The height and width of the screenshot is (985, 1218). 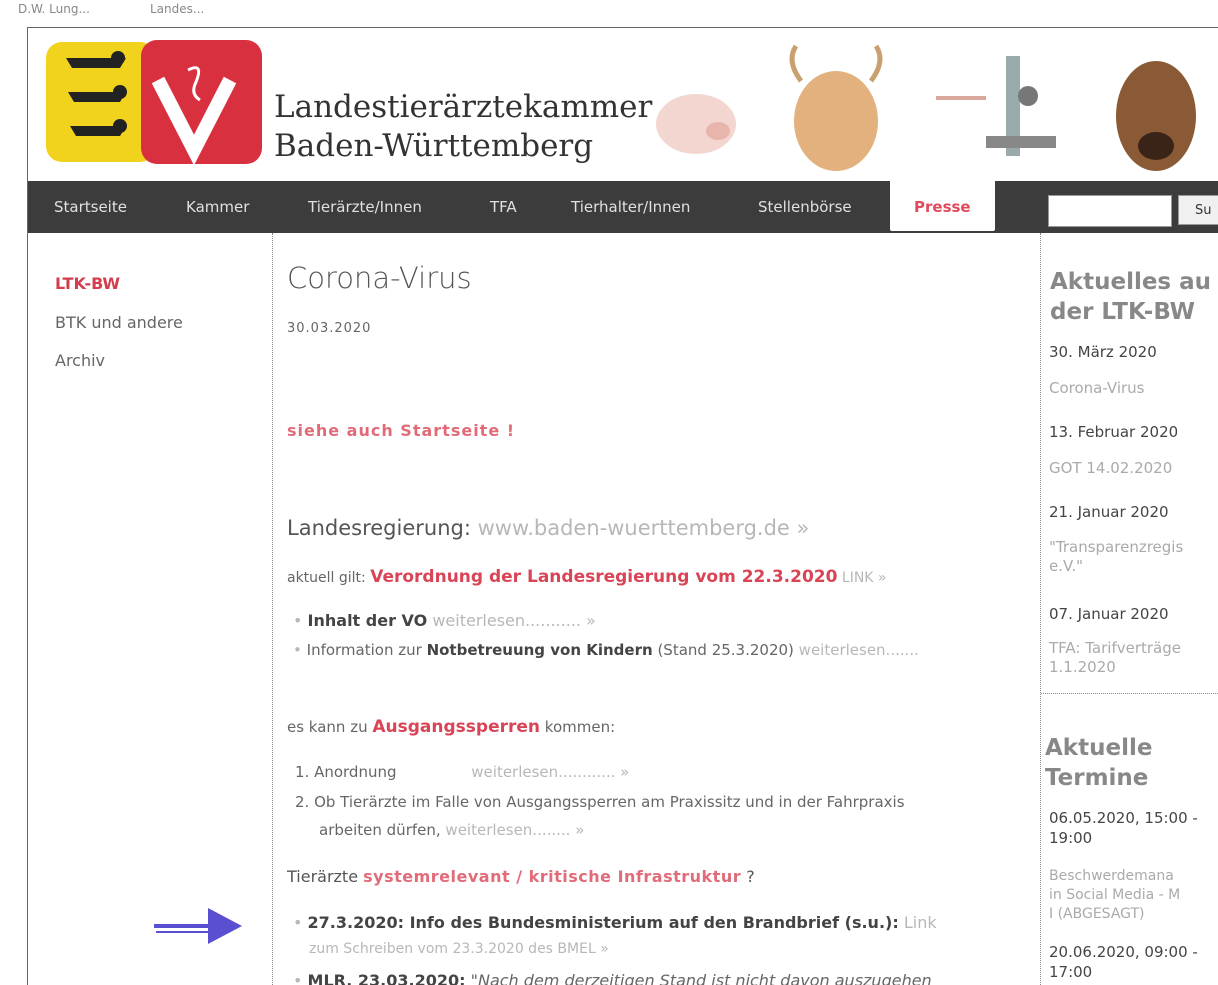 What do you see at coordinates (463, 127) in the screenshot?
I see `organization-name: Landestierärztekammer Baden-Württemberg` at bounding box center [463, 127].